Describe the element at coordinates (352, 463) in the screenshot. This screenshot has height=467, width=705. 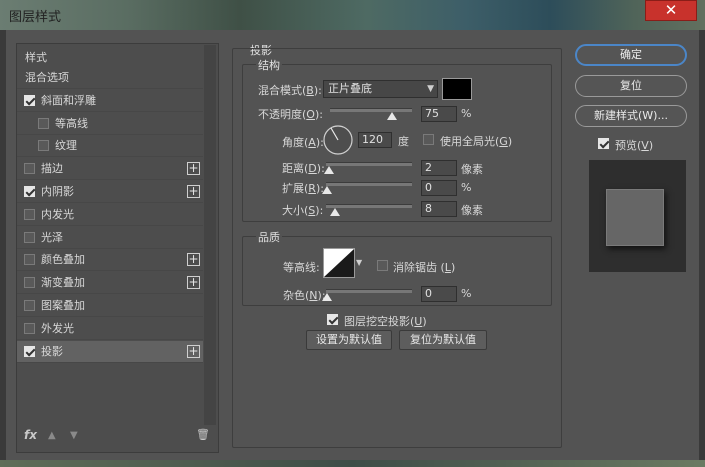
I see `background-strip` at that location.